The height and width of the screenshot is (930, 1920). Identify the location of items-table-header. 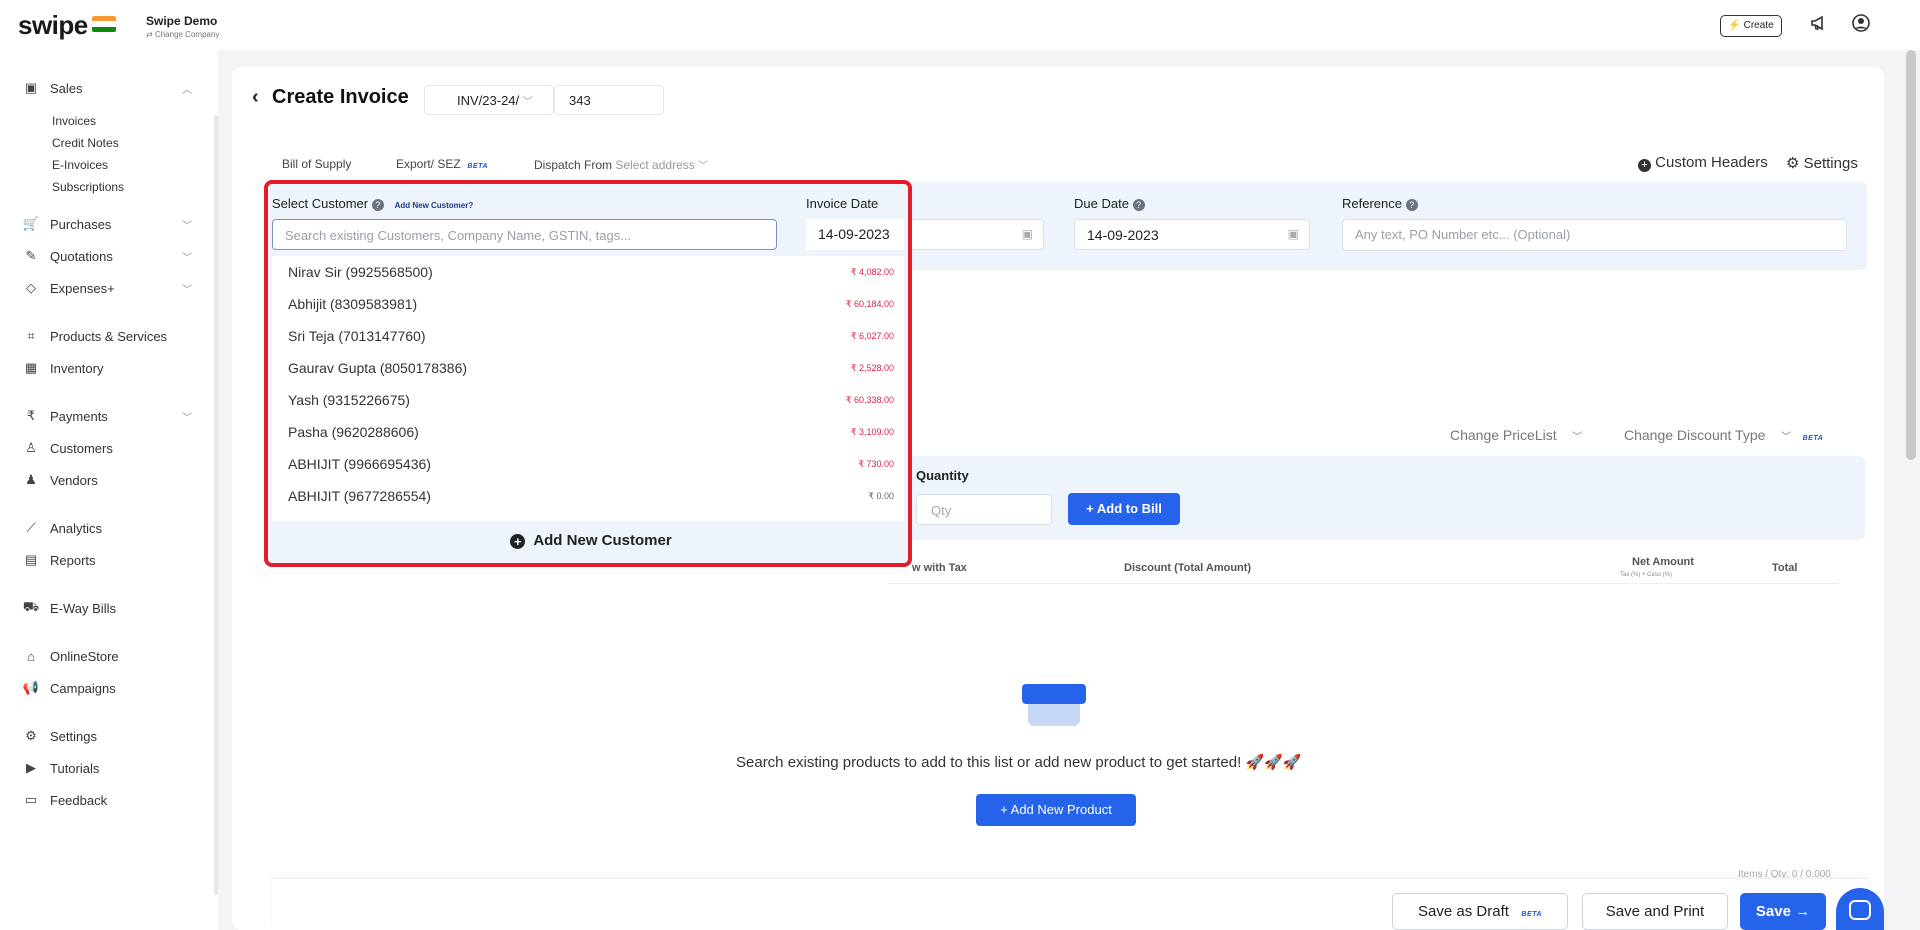
(1363, 568).